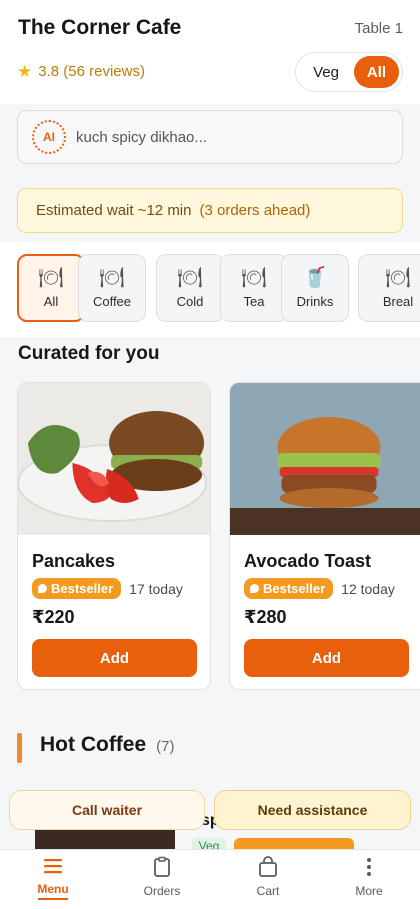 Image resolution: width=420 pixels, height=909 pixels. What do you see at coordinates (49, 137) in the screenshot?
I see `ai-icon: AI` at bounding box center [49, 137].